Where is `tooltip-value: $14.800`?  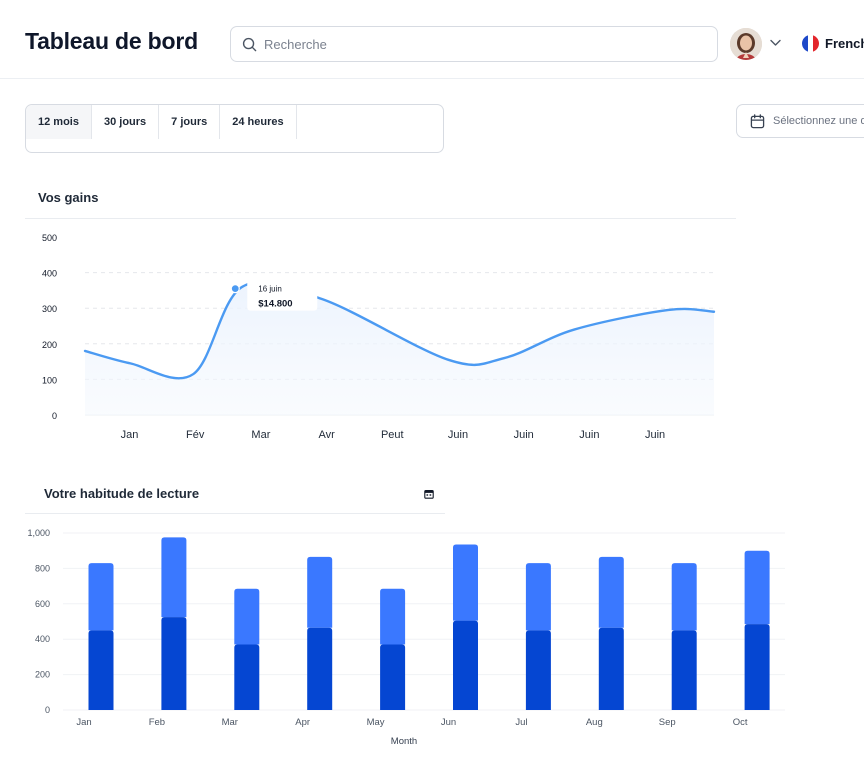
tooltip-value: $14.800 is located at coordinates (275, 304).